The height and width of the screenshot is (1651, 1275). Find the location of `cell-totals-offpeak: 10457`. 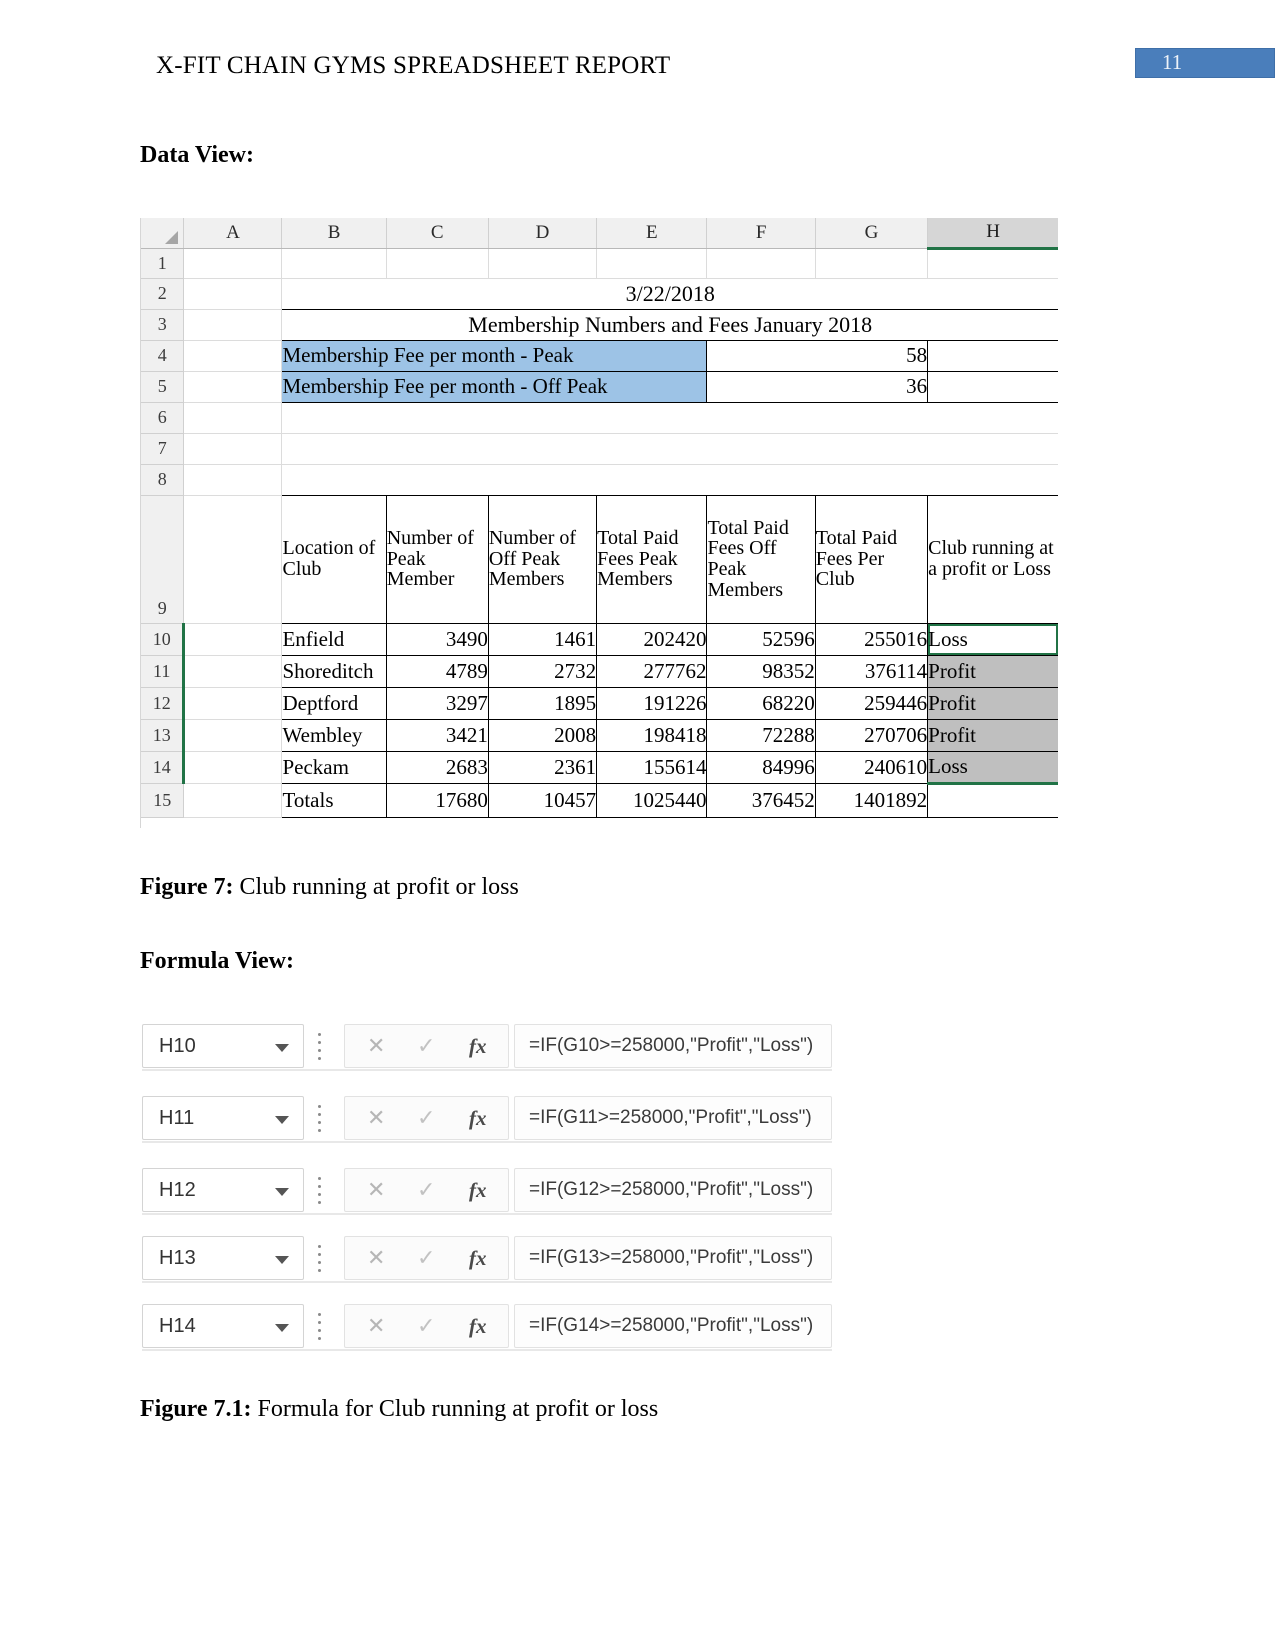

cell-totals-offpeak: 10457 is located at coordinates (542, 800).